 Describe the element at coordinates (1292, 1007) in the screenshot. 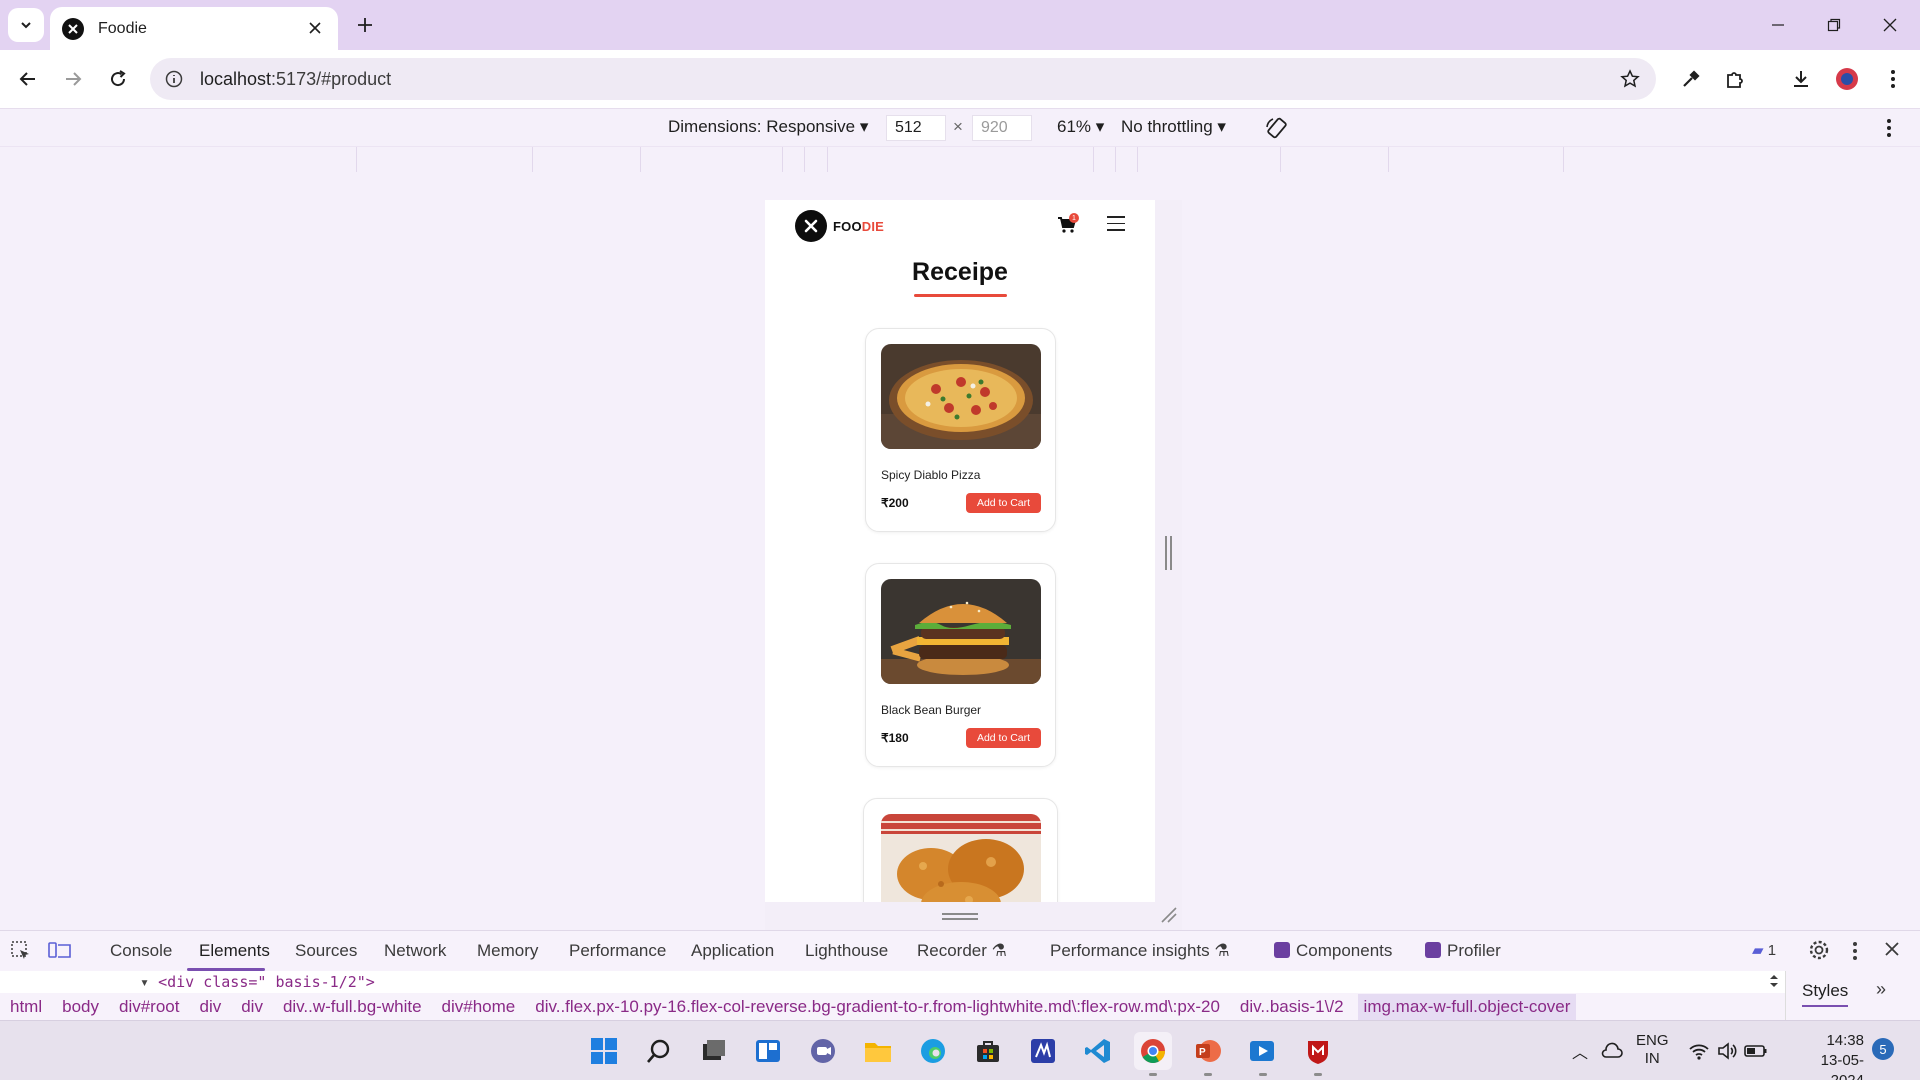

I see `breadcrumb-item: div..basis-1\/2` at that location.